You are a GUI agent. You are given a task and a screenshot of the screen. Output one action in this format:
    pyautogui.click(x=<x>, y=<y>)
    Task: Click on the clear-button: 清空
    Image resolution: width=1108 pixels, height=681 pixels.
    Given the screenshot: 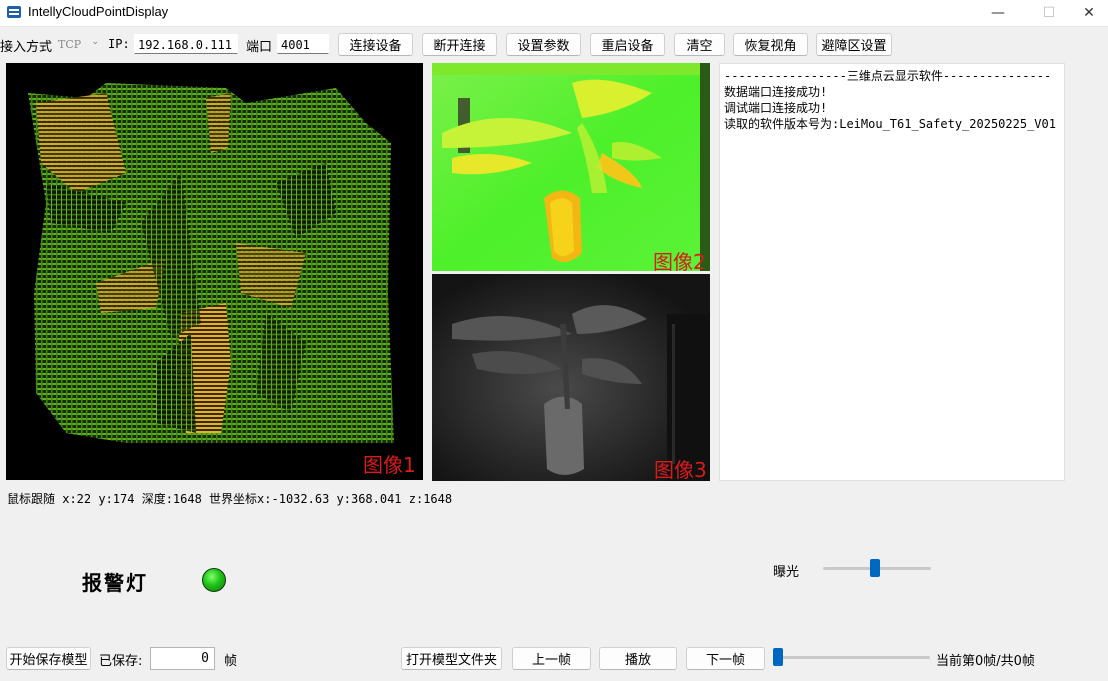 What is the action you would take?
    pyautogui.click(x=699, y=44)
    